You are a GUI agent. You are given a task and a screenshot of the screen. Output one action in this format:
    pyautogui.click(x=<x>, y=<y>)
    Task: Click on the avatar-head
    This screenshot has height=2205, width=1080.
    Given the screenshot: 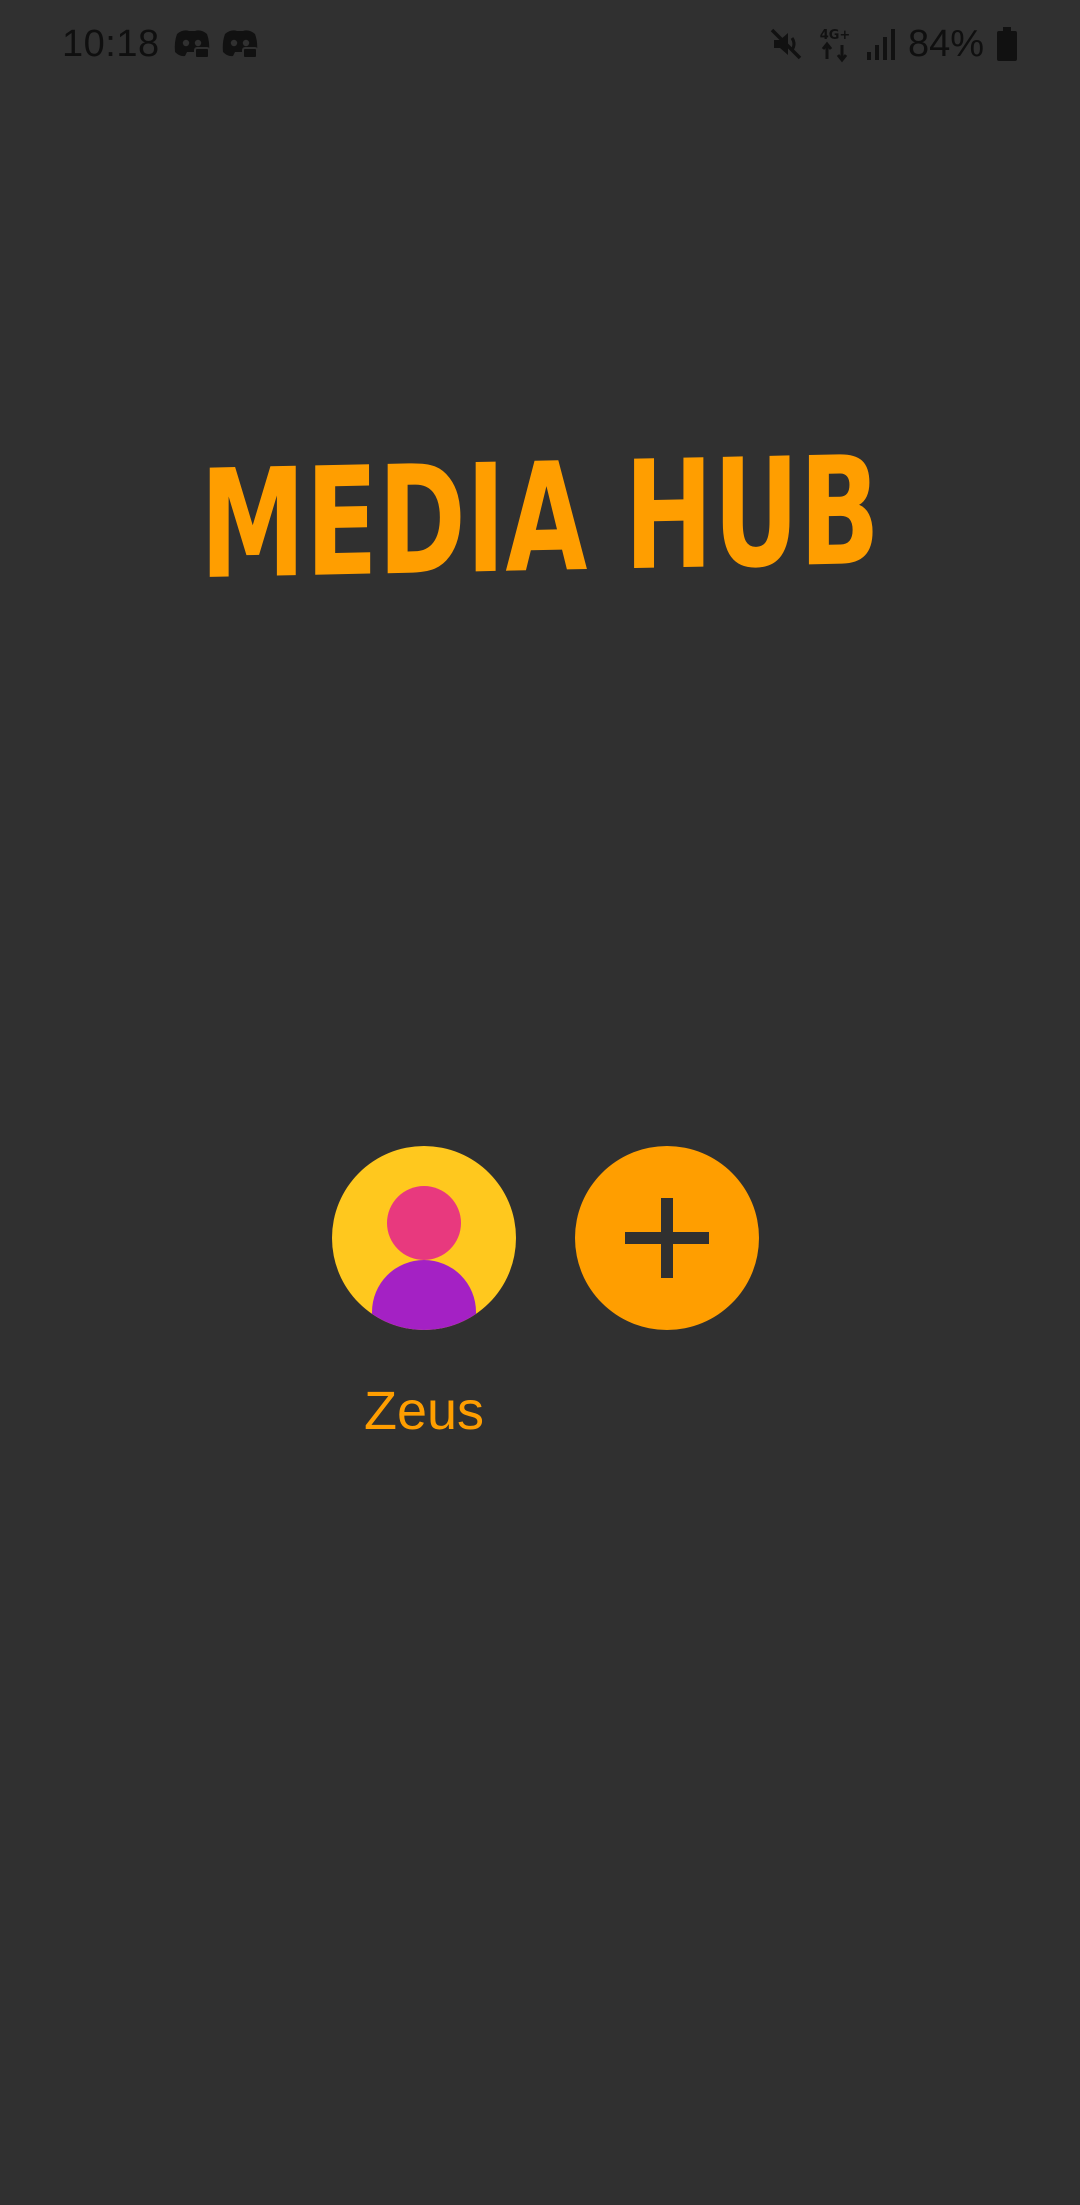 What is the action you would take?
    pyautogui.click(x=424, y=1223)
    